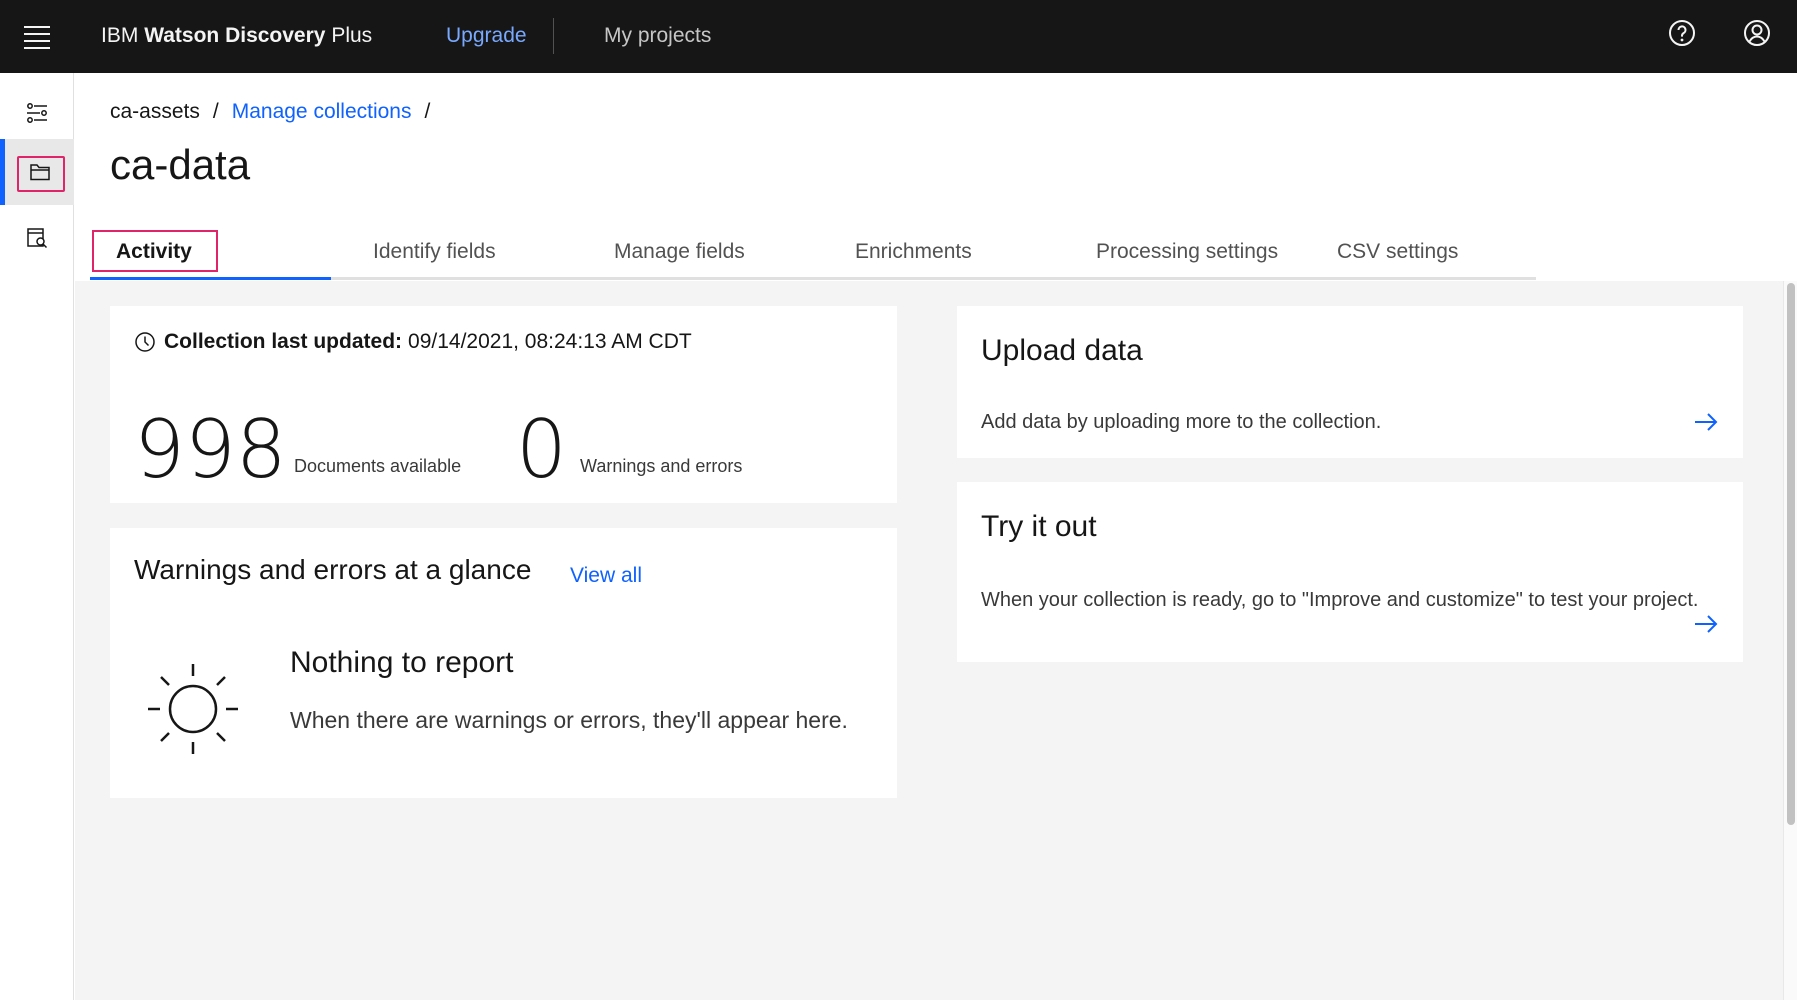 This screenshot has height=1000, width=1797. What do you see at coordinates (37, 536) in the screenshot?
I see `side-rail` at bounding box center [37, 536].